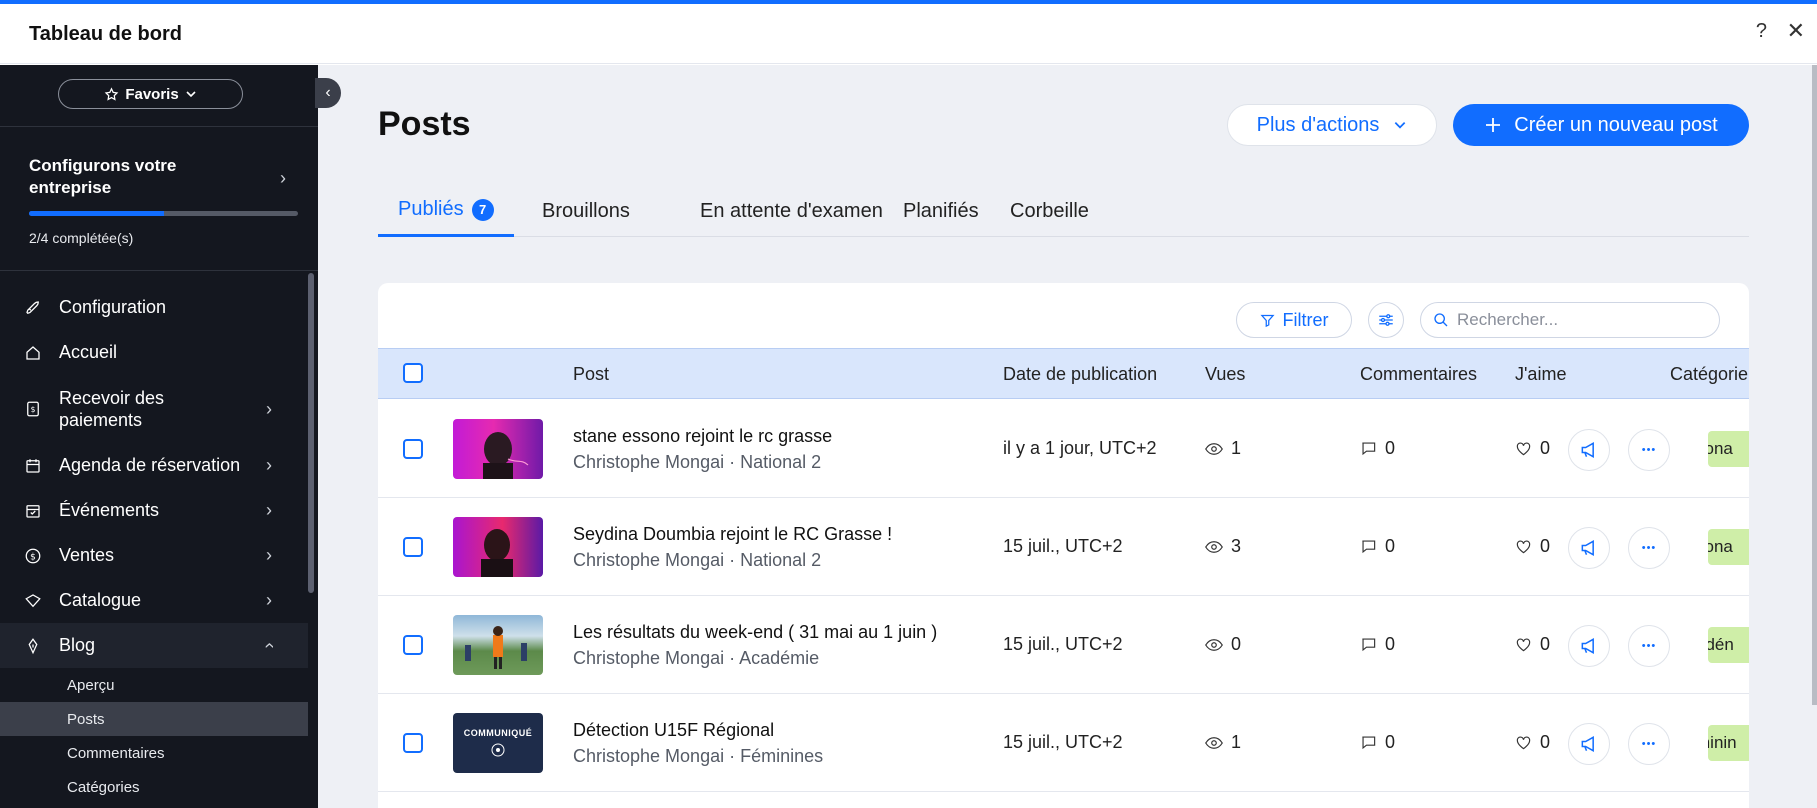  Describe the element at coordinates (154, 787) in the screenshot. I see `sidebar-subitem-categories: Catégories` at that location.